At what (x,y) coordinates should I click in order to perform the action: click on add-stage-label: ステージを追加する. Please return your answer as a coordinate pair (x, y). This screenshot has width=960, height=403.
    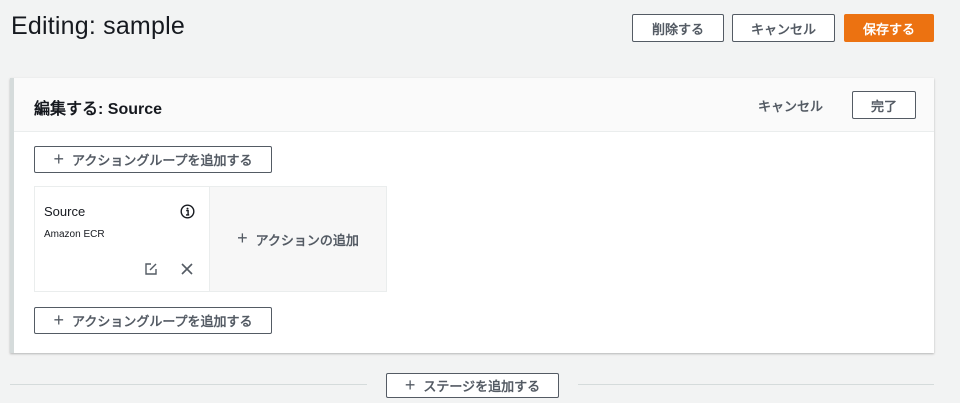
    Looking at the image, I should click on (482, 386).